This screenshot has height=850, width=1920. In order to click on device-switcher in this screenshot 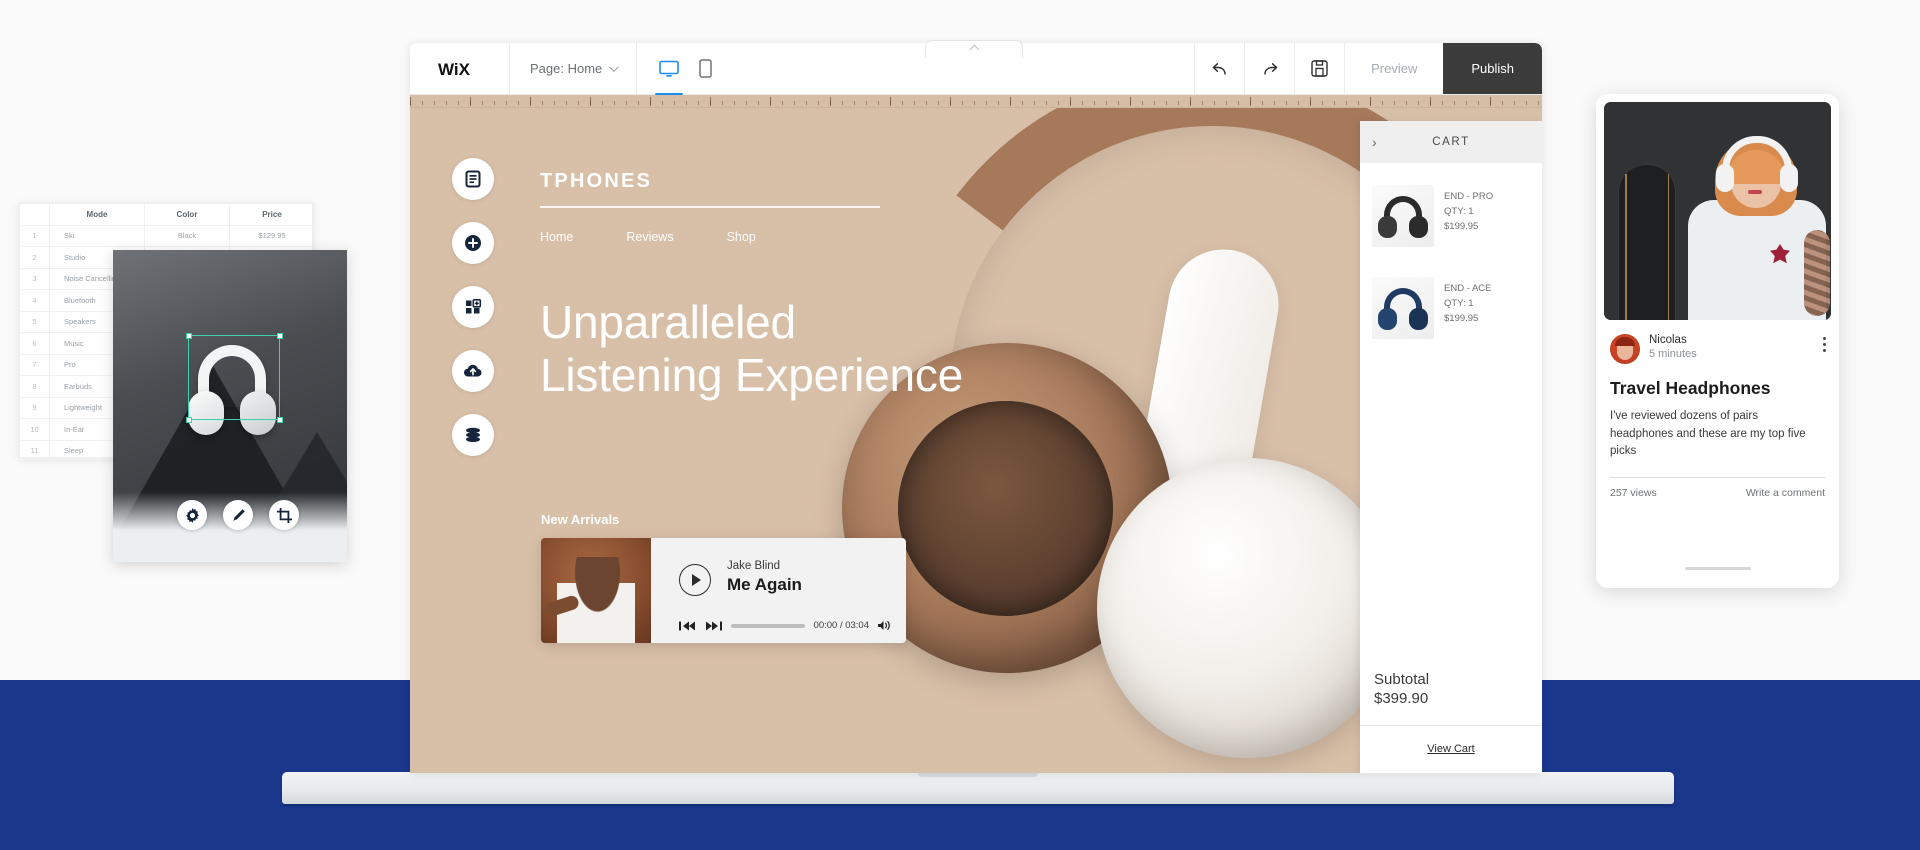, I will do `click(685, 69)`.